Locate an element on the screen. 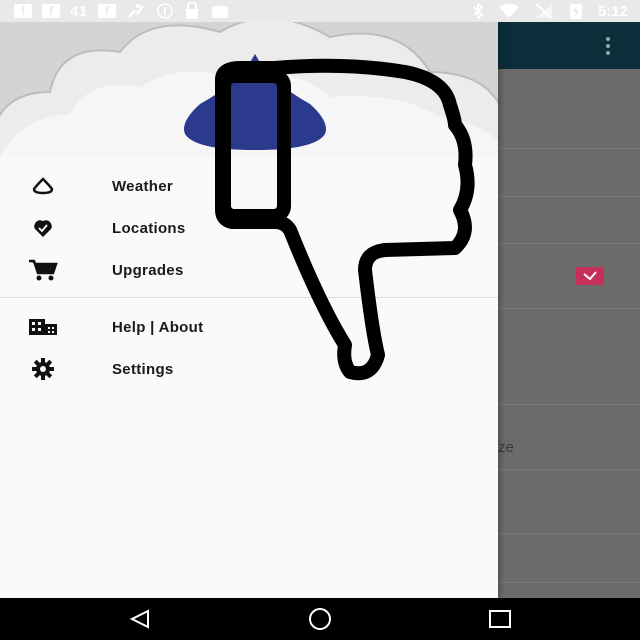  partial-list-text: ze is located at coordinates (506, 447).